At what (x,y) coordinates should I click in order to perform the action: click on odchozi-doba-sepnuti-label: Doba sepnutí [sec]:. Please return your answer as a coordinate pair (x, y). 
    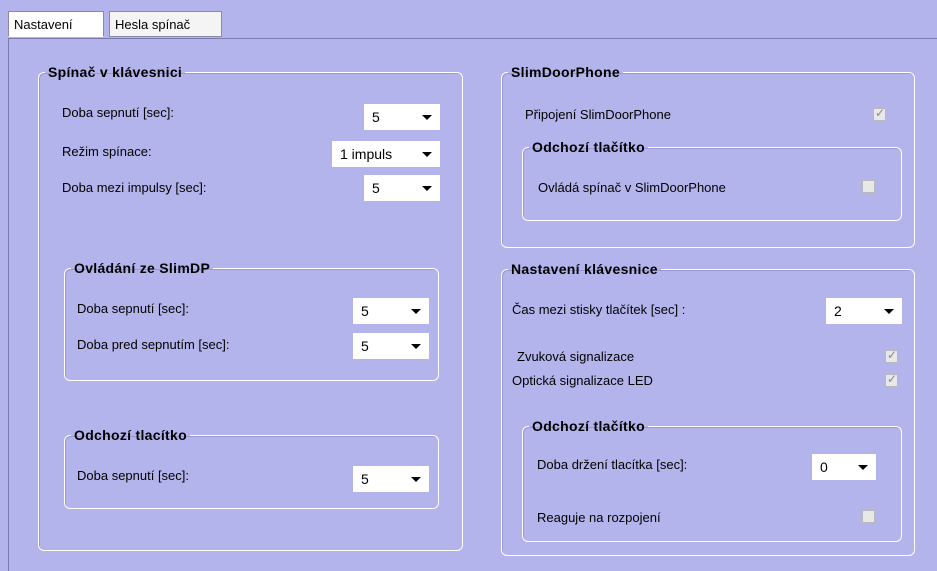
    Looking at the image, I should click on (133, 475).